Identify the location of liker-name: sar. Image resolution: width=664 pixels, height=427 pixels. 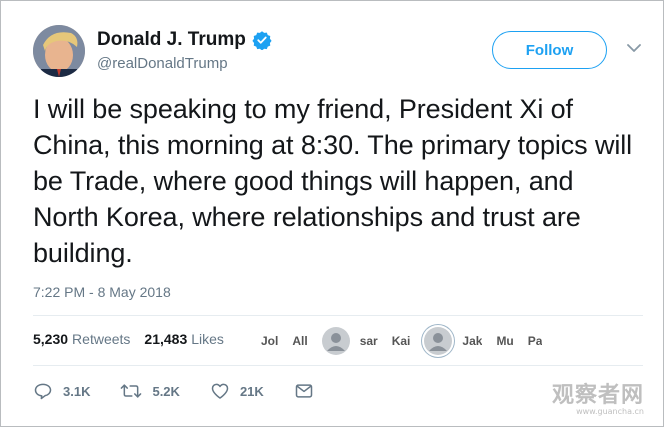
(369, 341).